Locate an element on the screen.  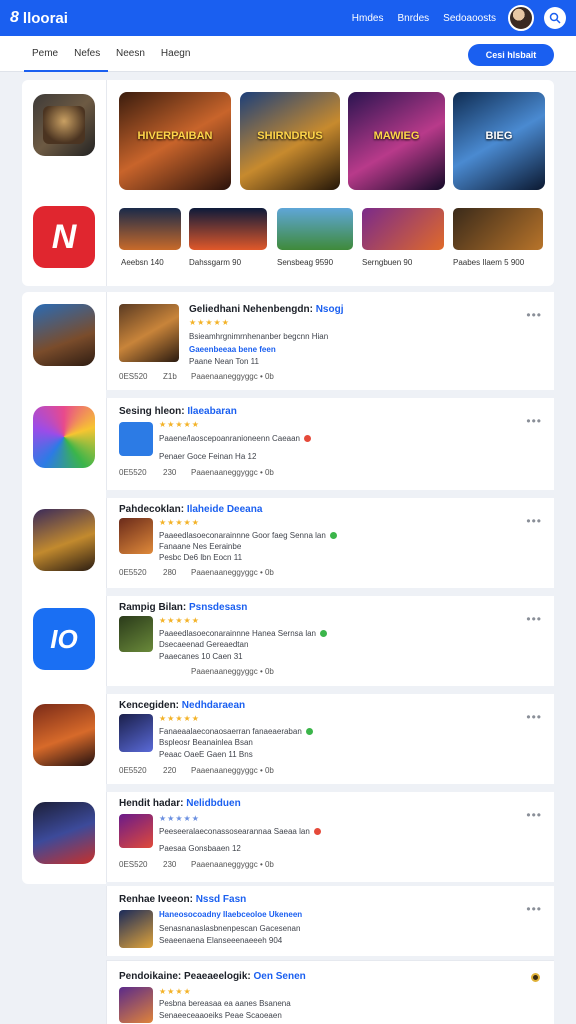
avatar is located at coordinates (521, 18).